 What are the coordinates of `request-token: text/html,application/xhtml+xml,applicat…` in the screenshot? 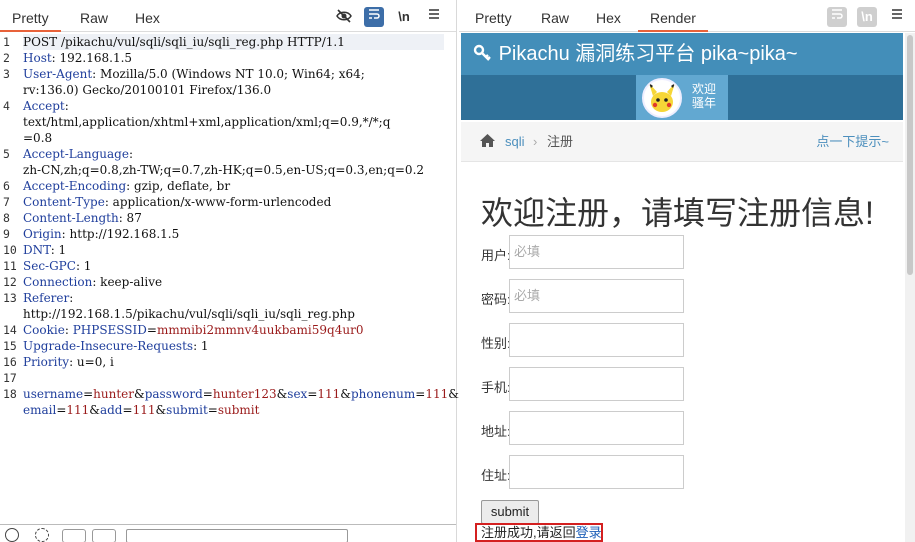 It's located at (207, 122).